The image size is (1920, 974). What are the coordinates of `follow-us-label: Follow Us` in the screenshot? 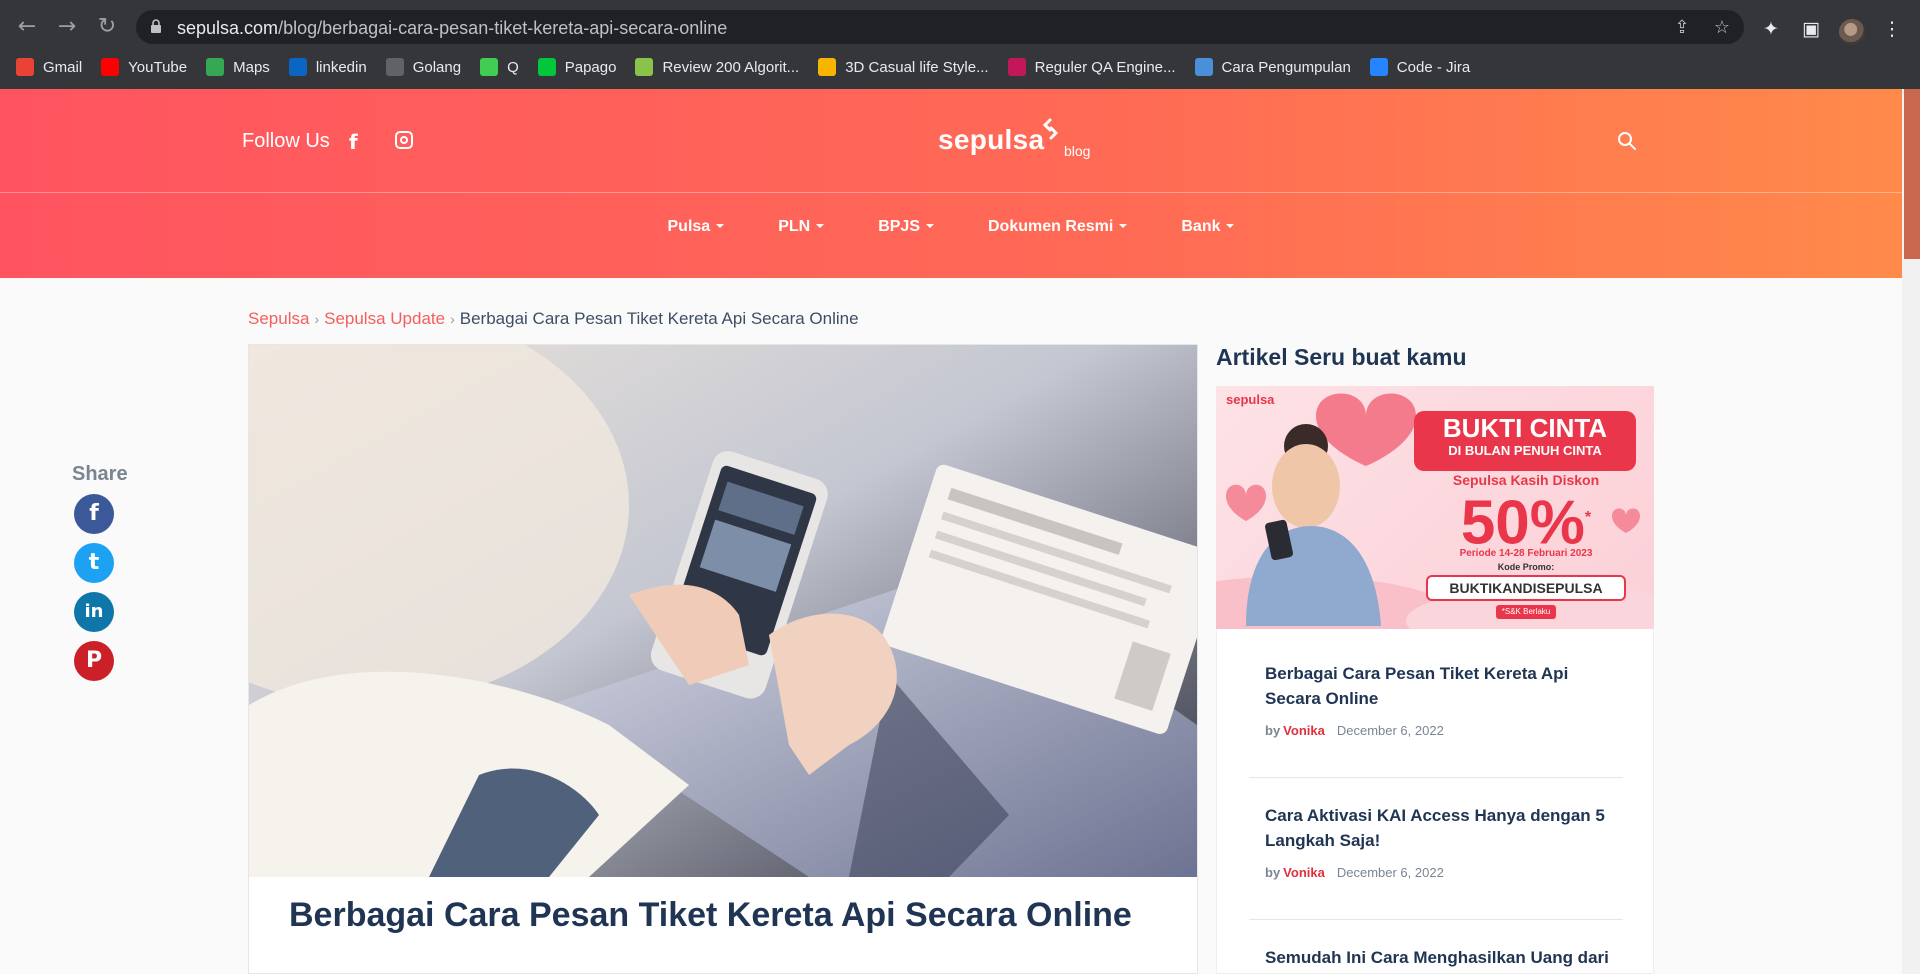 It's located at (286, 141).